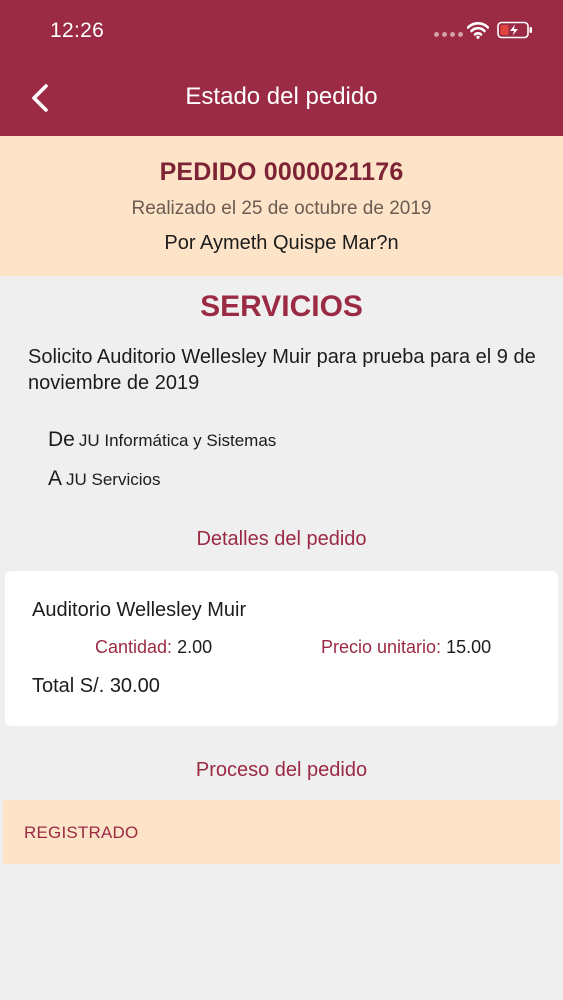 This screenshot has height=1000, width=563. I want to click on from-label: De, so click(61, 439).